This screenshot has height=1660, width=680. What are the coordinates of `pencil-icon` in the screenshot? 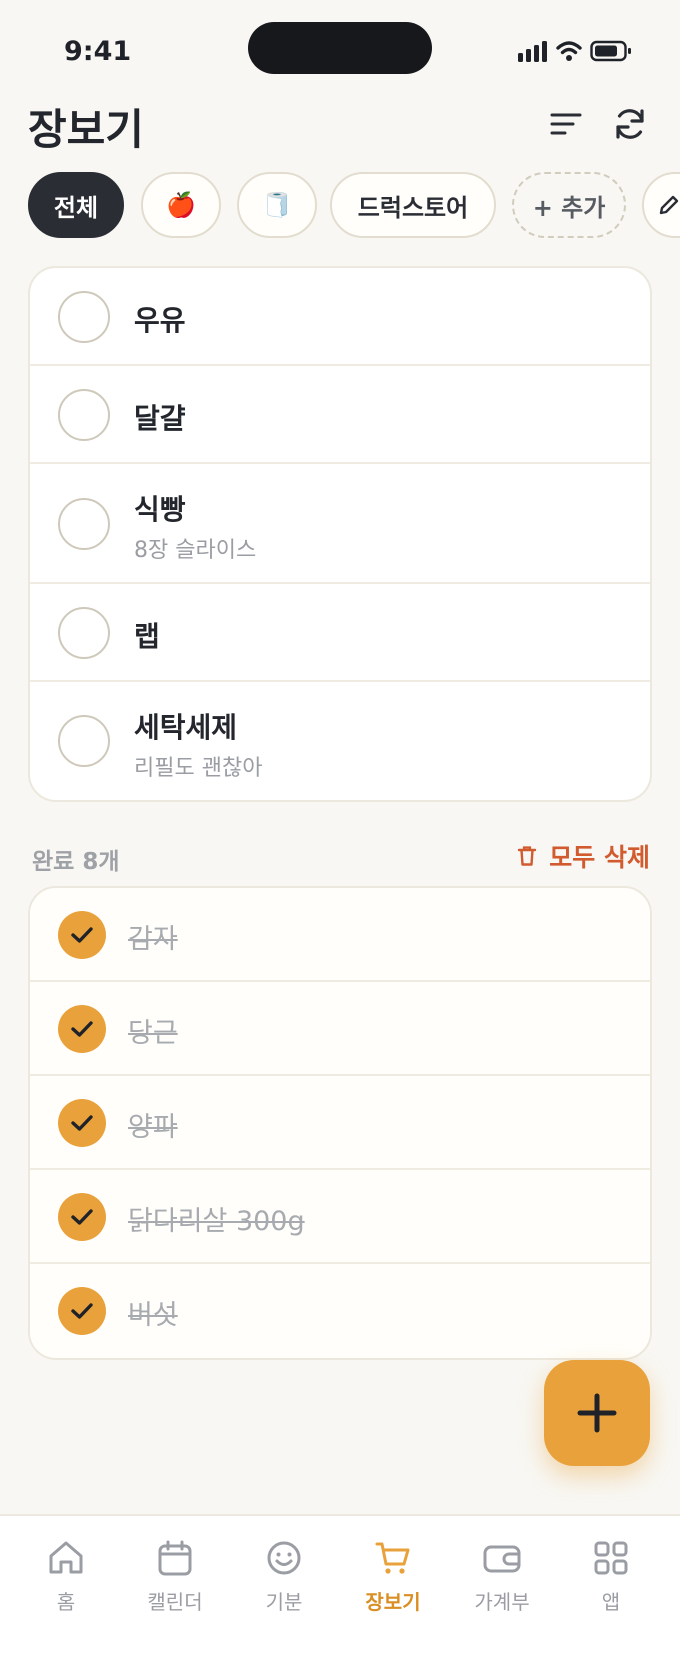 It's located at (669, 205).